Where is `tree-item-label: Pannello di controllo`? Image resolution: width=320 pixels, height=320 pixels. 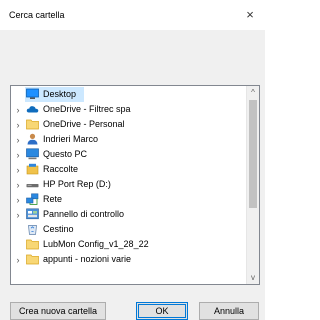 tree-item-label: Pannello di controllo is located at coordinates (84, 214).